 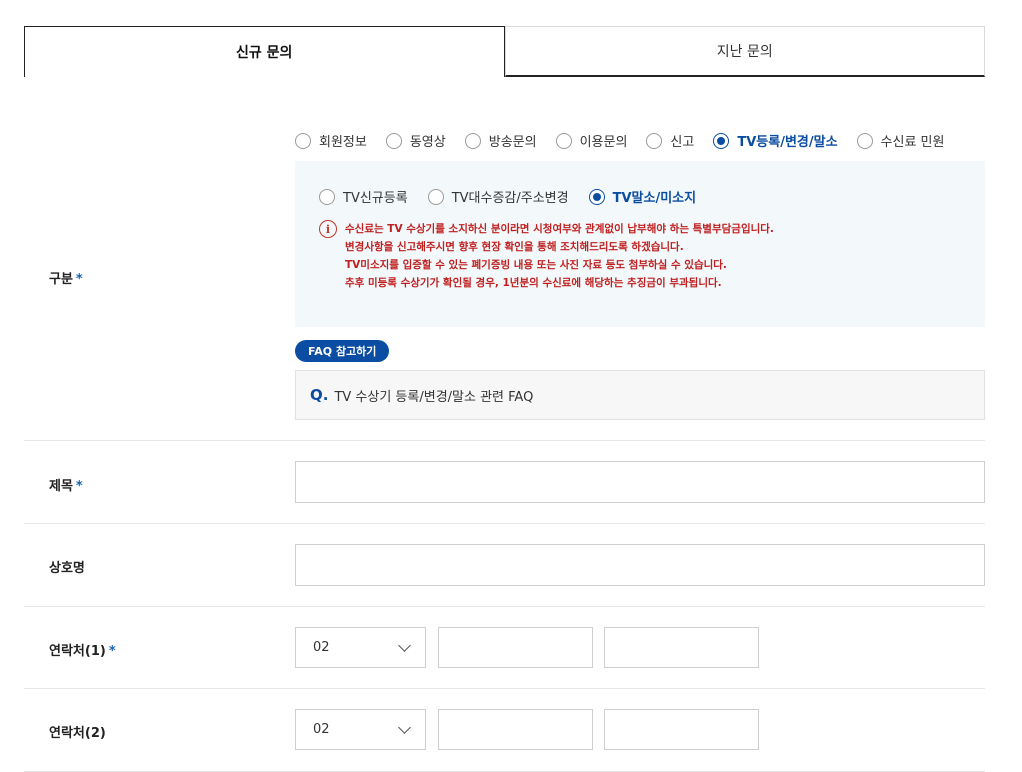 I want to click on title-input, so click(x=640, y=482).